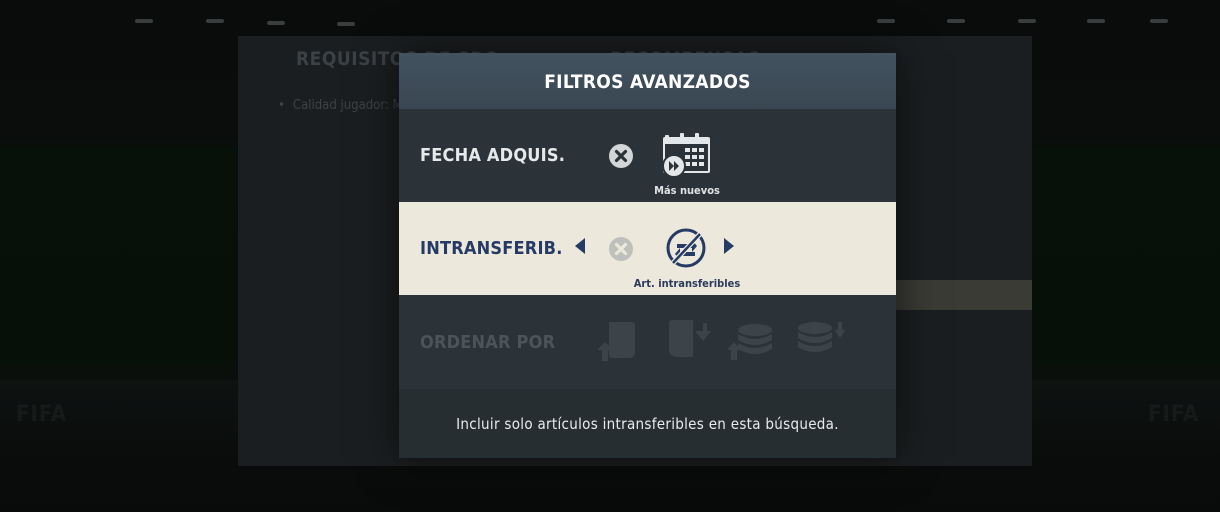  Describe the element at coordinates (647, 155) in the screenshot. I see `filter-row-acquisition-date: FECHA ADQUIS. Más nuevos` at that location.